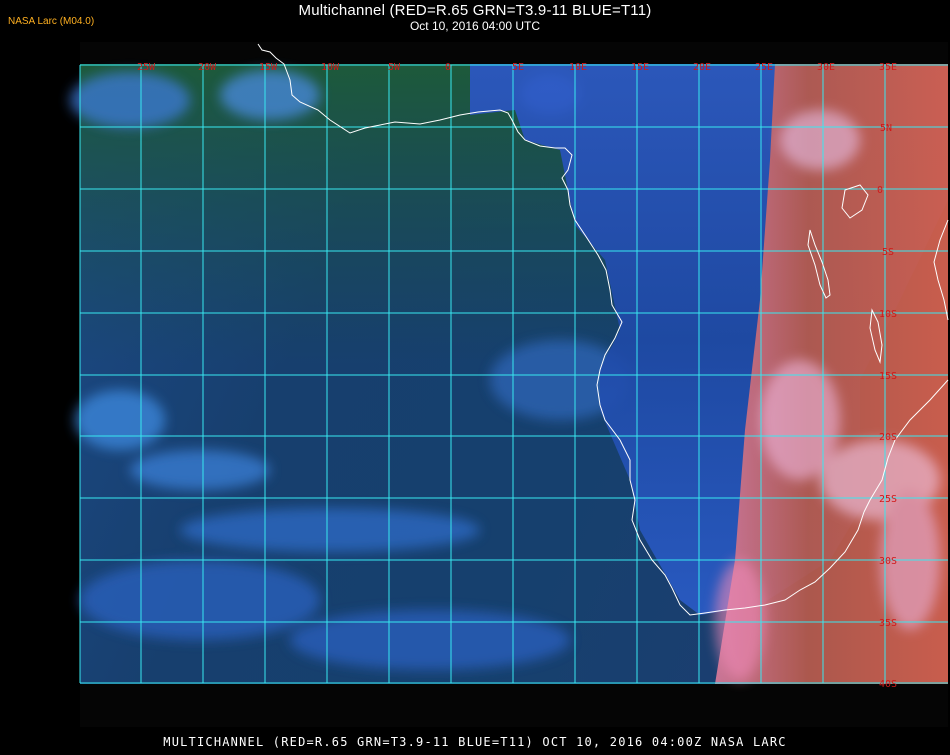 The height and width of the screenshot is (755, 950). I want to click on lon-label-35e: 35E, so click(888, 67).